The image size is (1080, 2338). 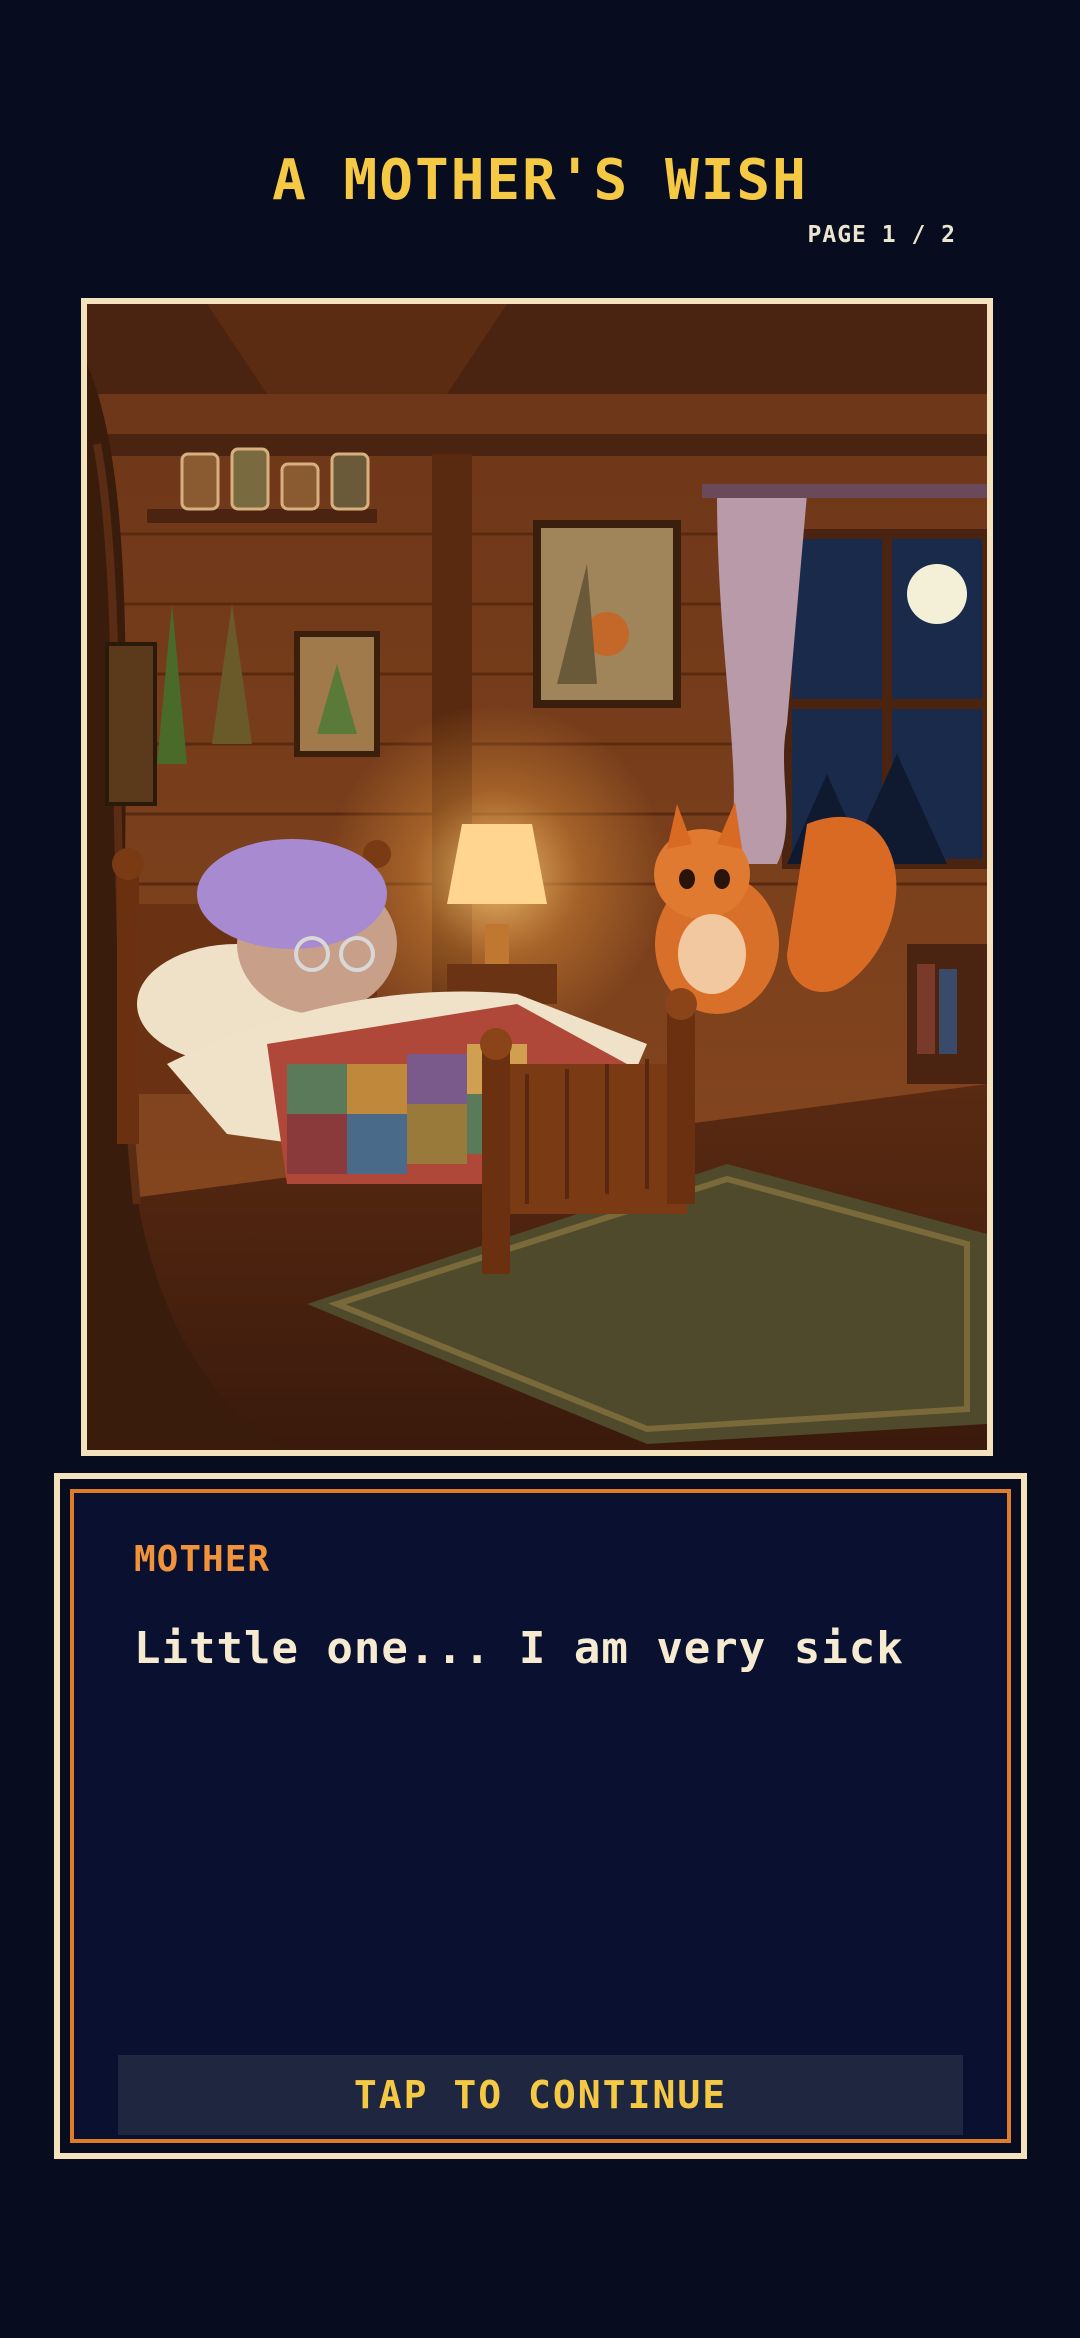 What do you see at coordinates (881, 235) in the screenshot?
I see `page-indicator: PAGE 1 / 2` at bounding box center [881, 235].